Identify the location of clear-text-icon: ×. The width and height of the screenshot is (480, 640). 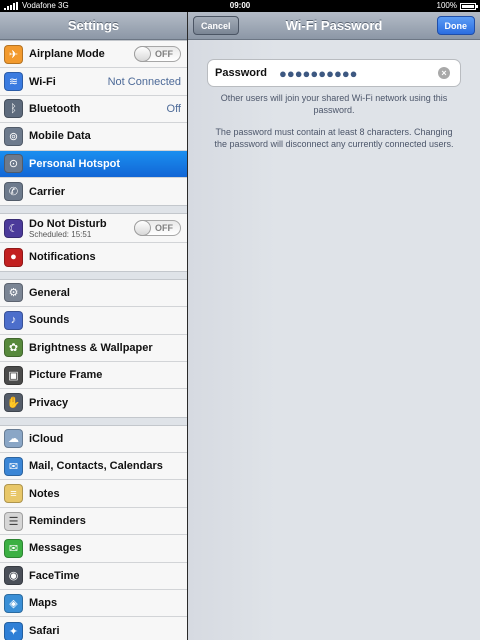
(444, 73).